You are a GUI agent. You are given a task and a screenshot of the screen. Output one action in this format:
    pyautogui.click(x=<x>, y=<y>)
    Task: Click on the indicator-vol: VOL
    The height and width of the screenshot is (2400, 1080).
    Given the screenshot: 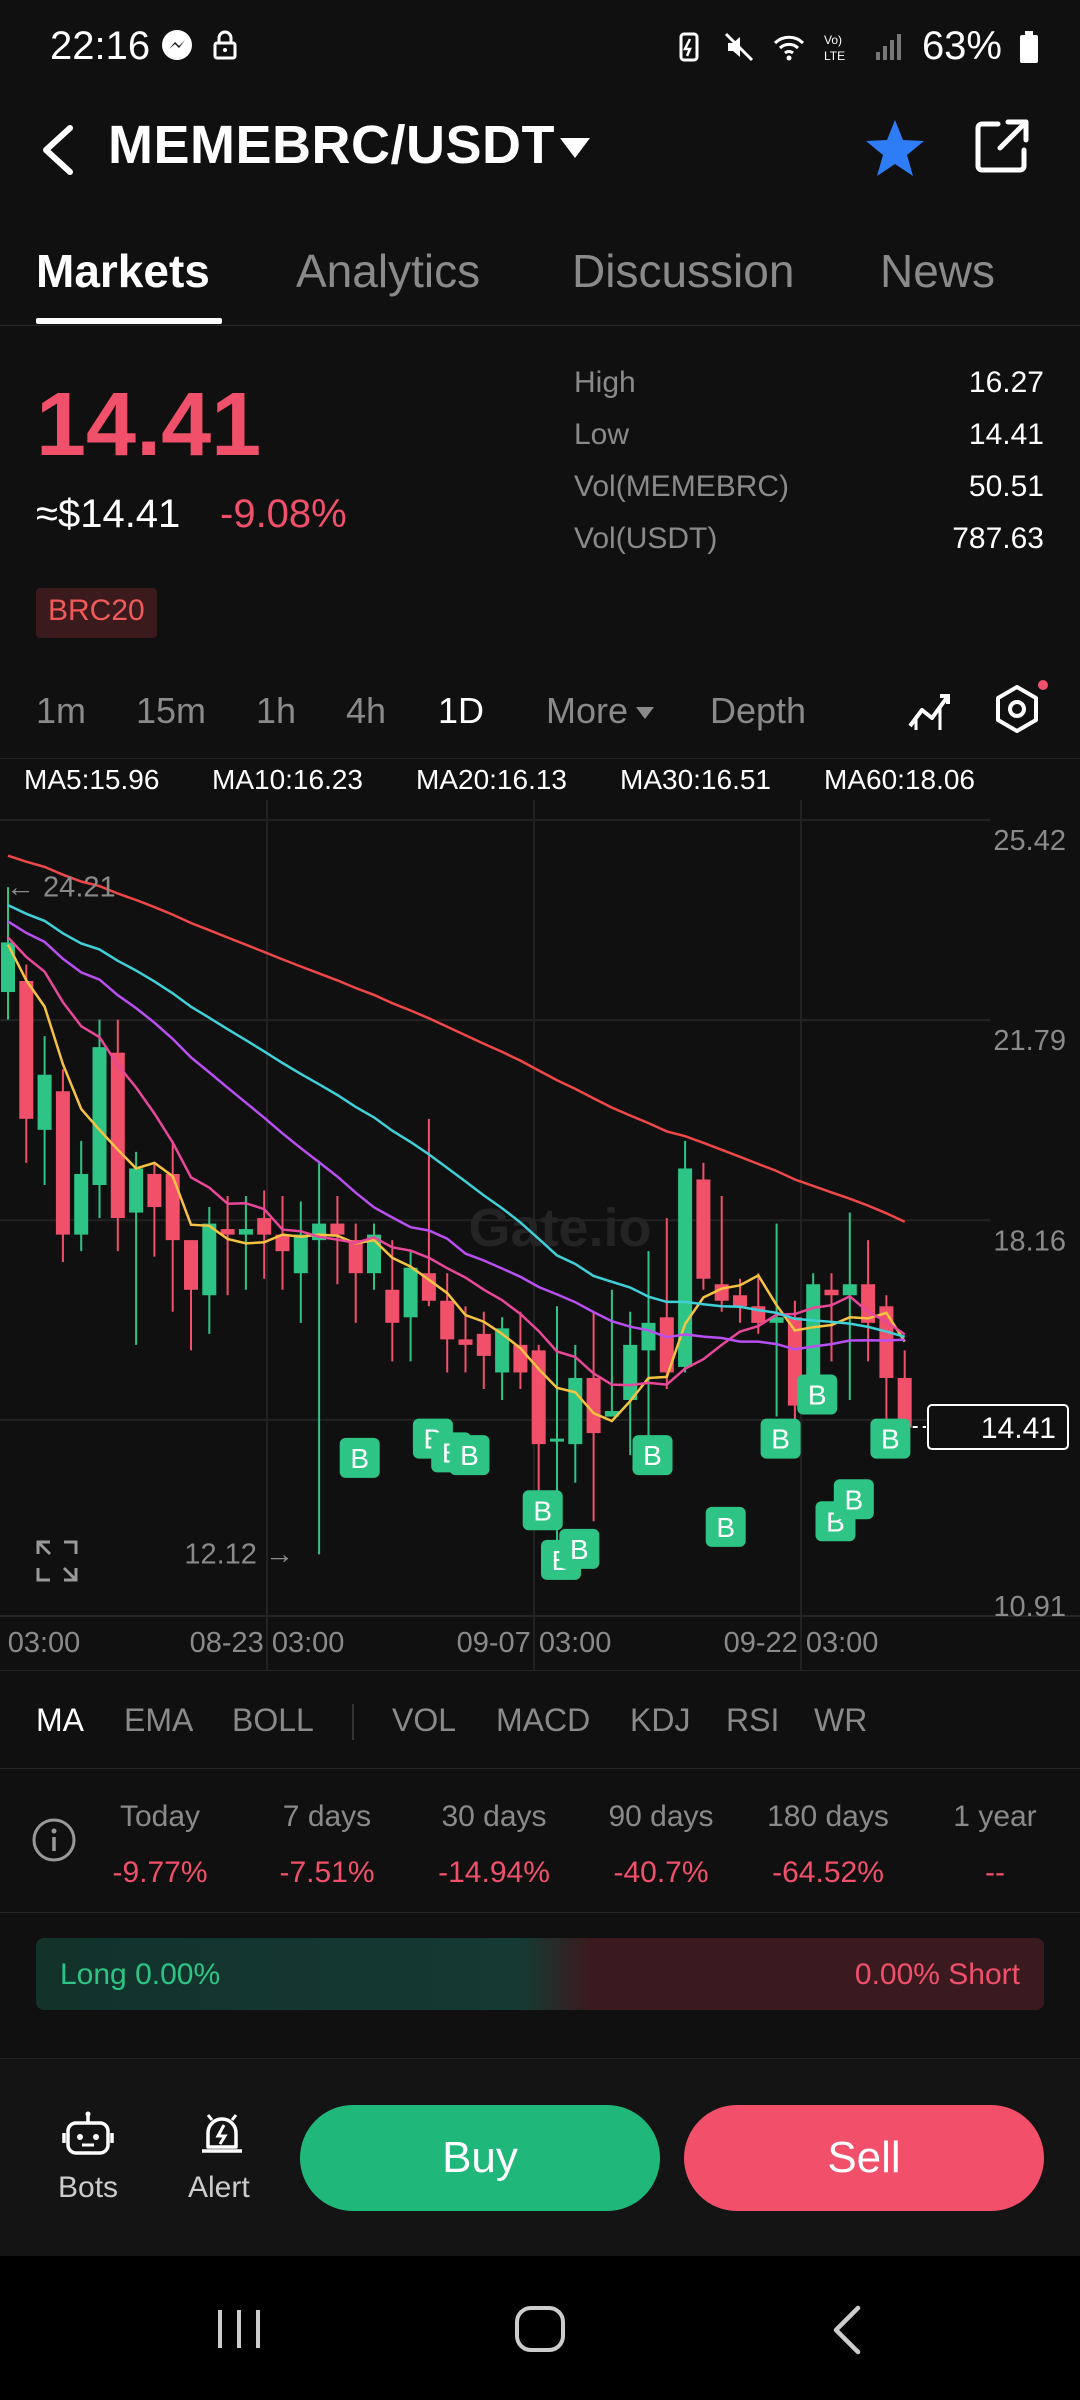 What is the action you would take?
    pyautogui.click(x=424, y=1720)
    